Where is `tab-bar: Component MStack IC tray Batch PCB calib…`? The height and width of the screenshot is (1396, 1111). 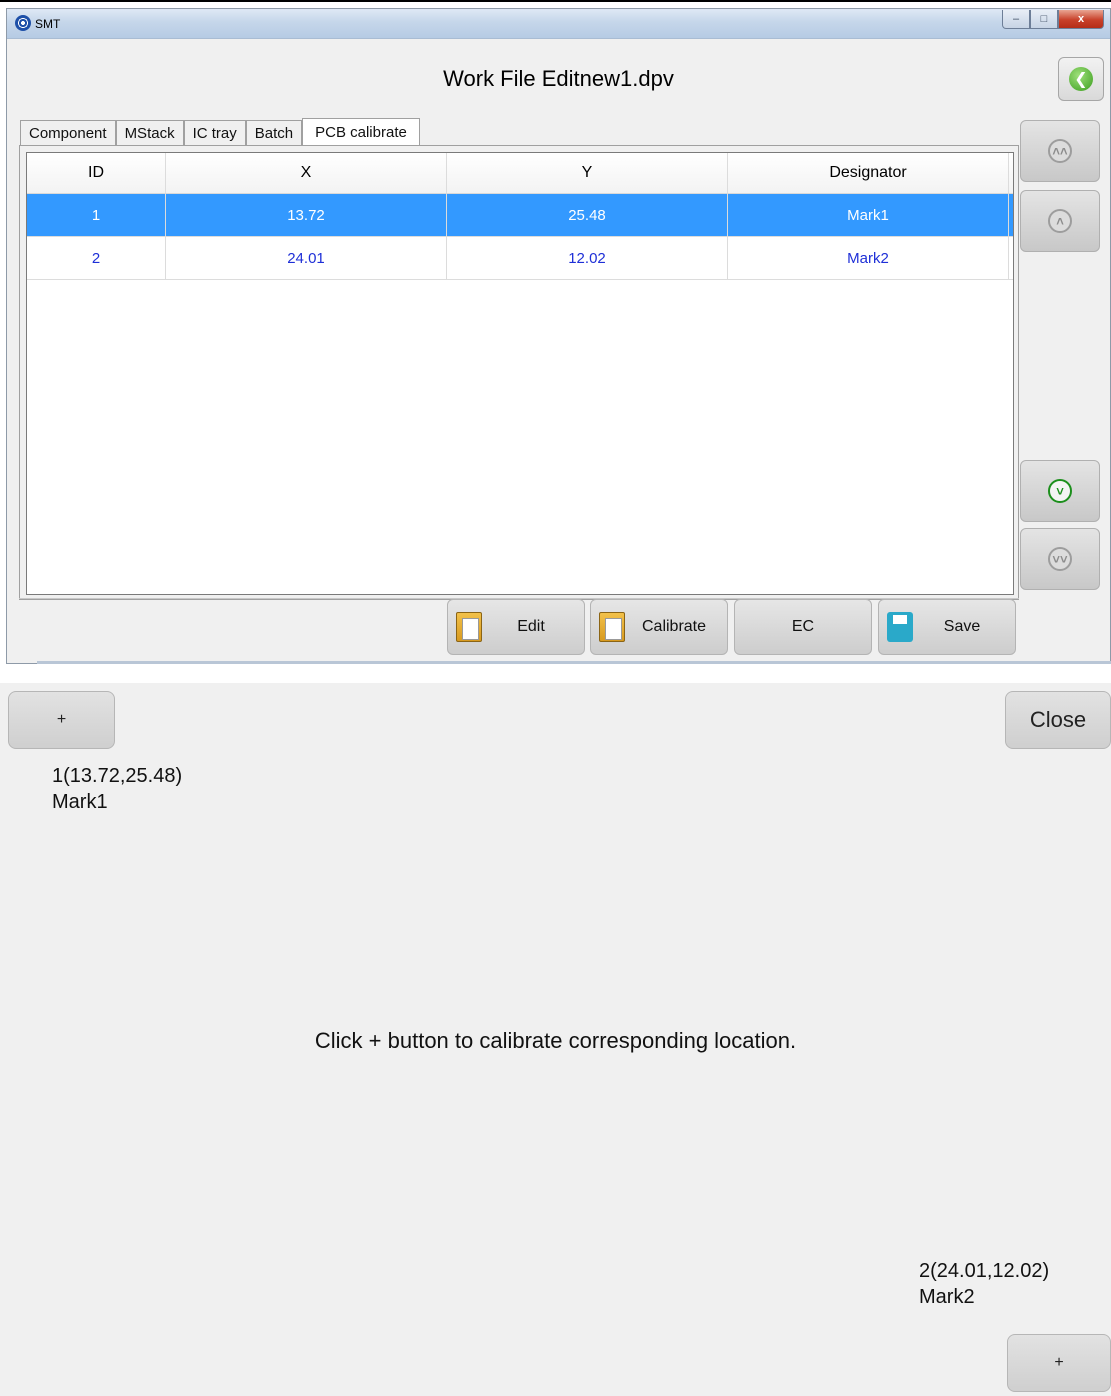
tab-bar: Component MStack IC tray Batch PCB calib… is located at coordinates (220, 131).